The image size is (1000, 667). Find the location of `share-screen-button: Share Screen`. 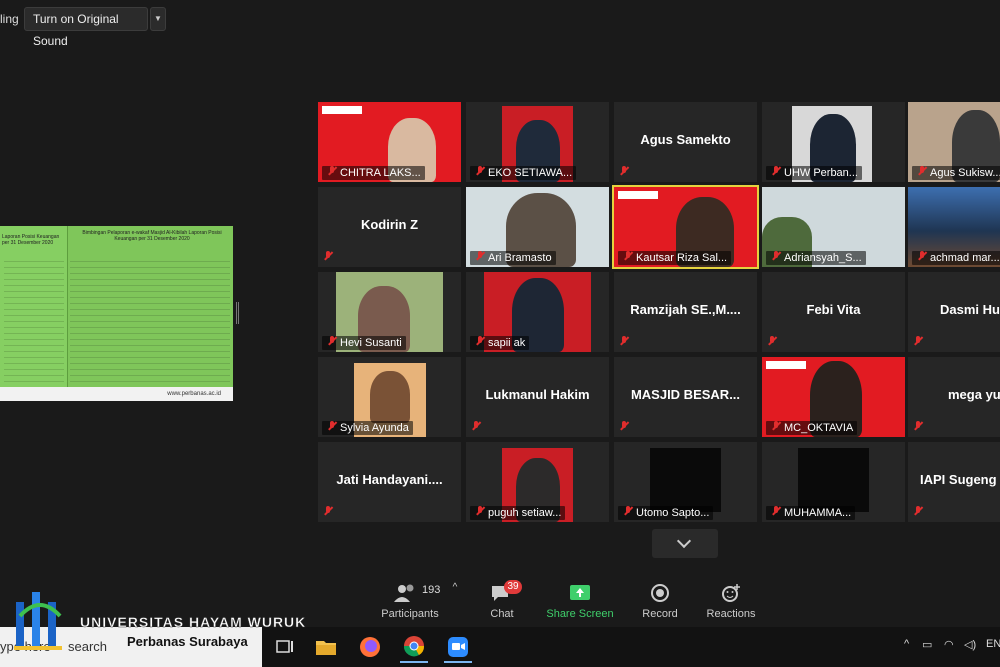

share-screen-button: Share Screen is located at coordinates (580, 604).